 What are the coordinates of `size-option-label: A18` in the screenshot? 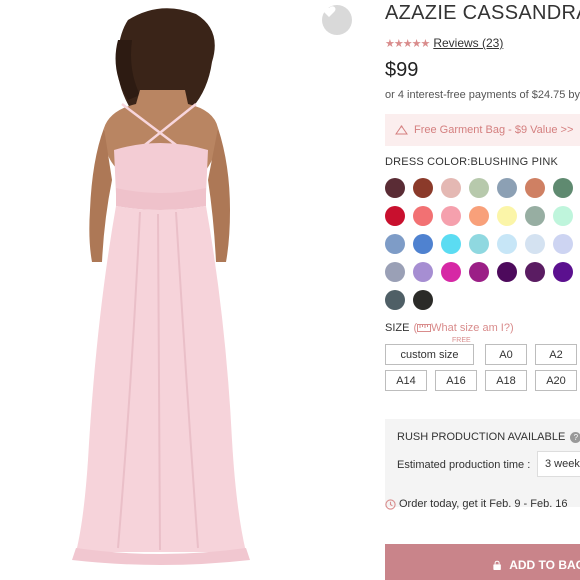 It's located at (506, 380).